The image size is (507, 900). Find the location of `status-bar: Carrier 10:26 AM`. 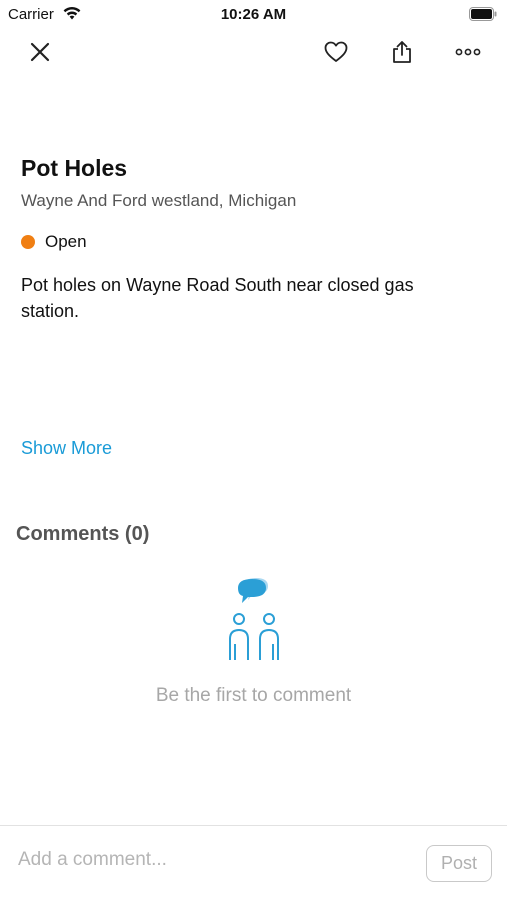

status-bar: Carrier 10:26 AM is located at coordinates (253, 14).